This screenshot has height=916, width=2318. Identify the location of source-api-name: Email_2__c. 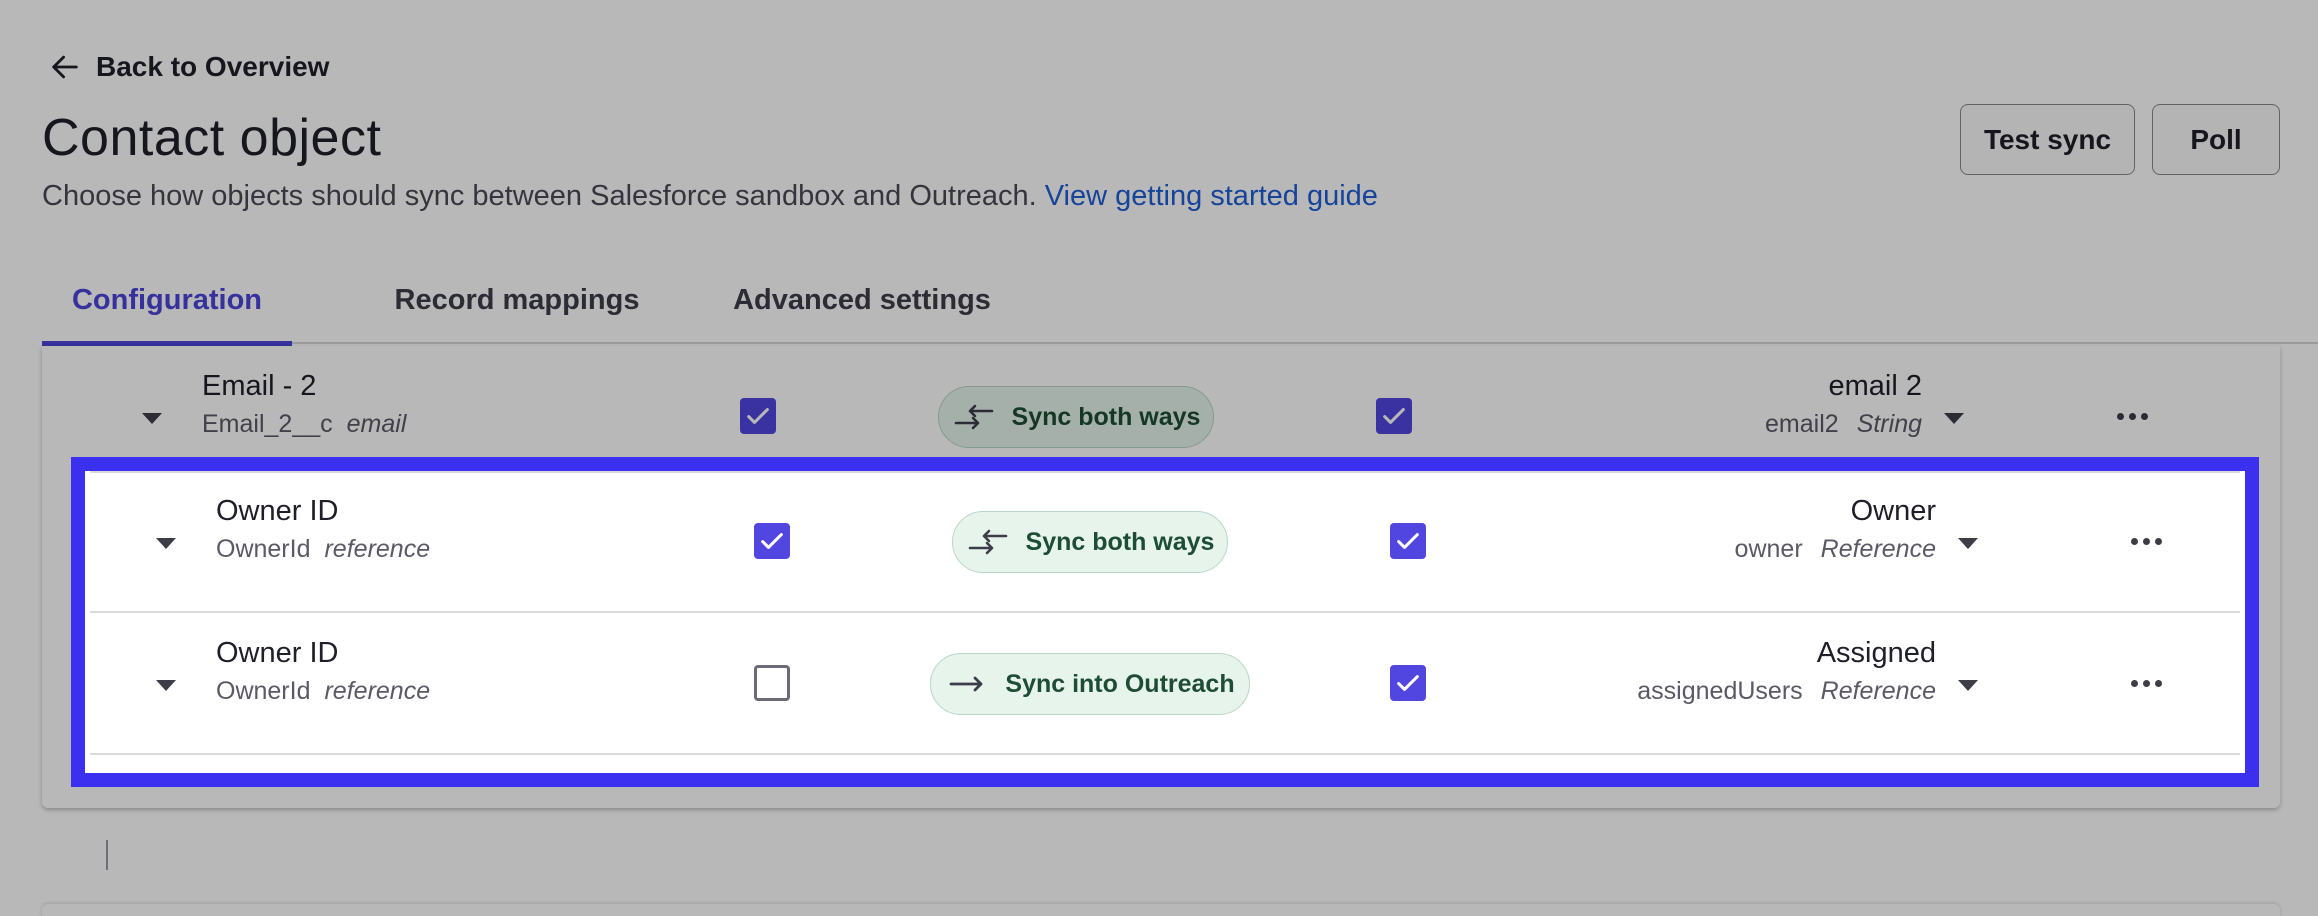
(267, 424).